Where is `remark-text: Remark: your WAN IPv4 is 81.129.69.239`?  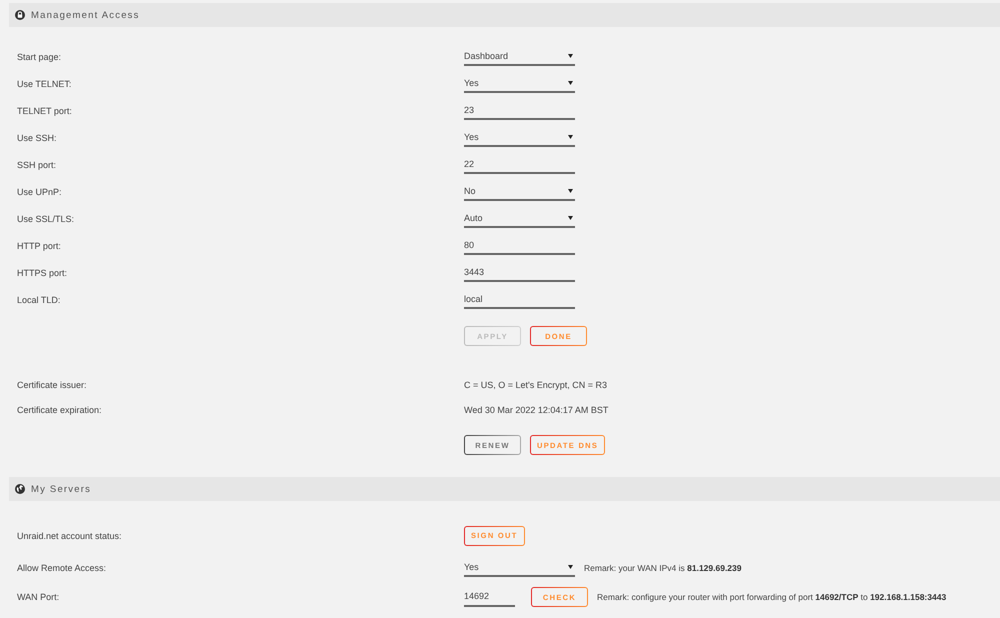
remark-text: Remark: your WAN IPv4 is 81.129.69.239 is located at coordinates (663, 567).